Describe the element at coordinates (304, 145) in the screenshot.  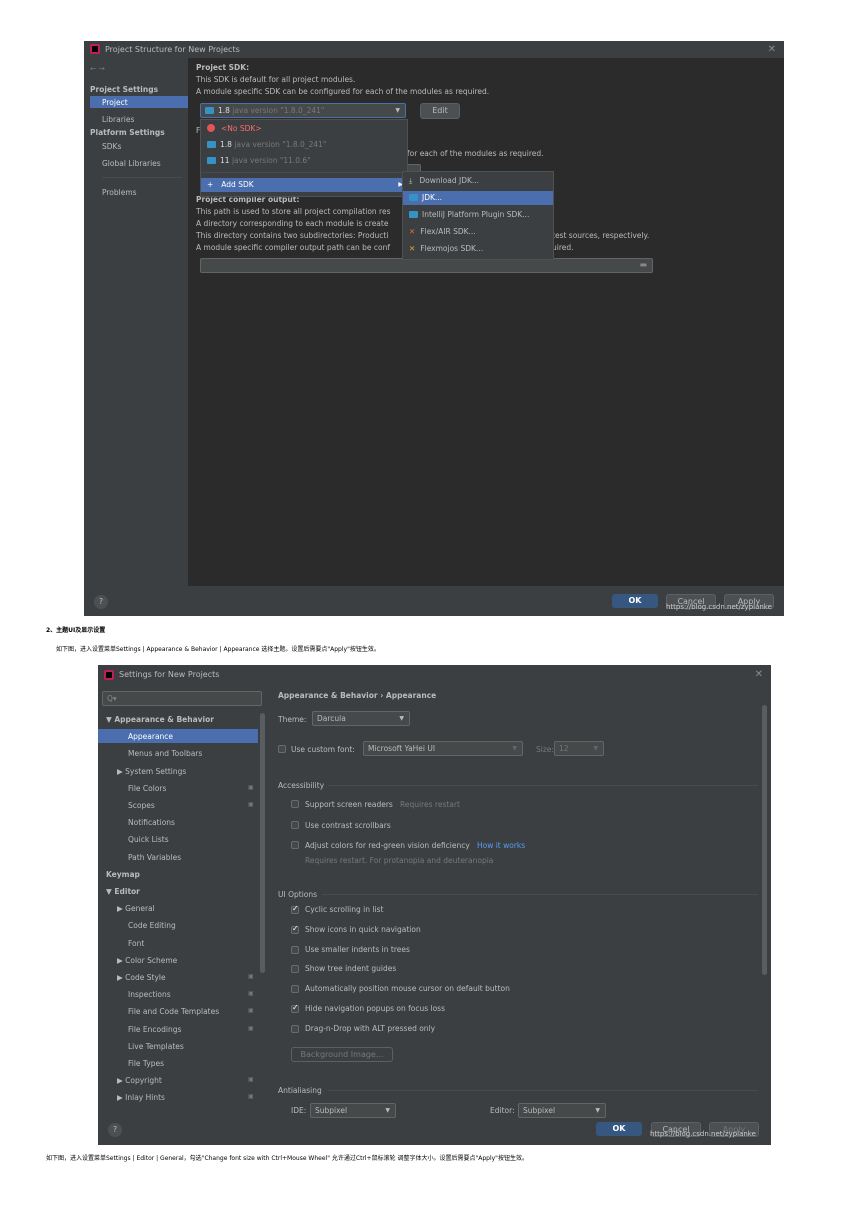
I see `sdk-option-1: 1.8 java version "1.8.0_241"` at that location.